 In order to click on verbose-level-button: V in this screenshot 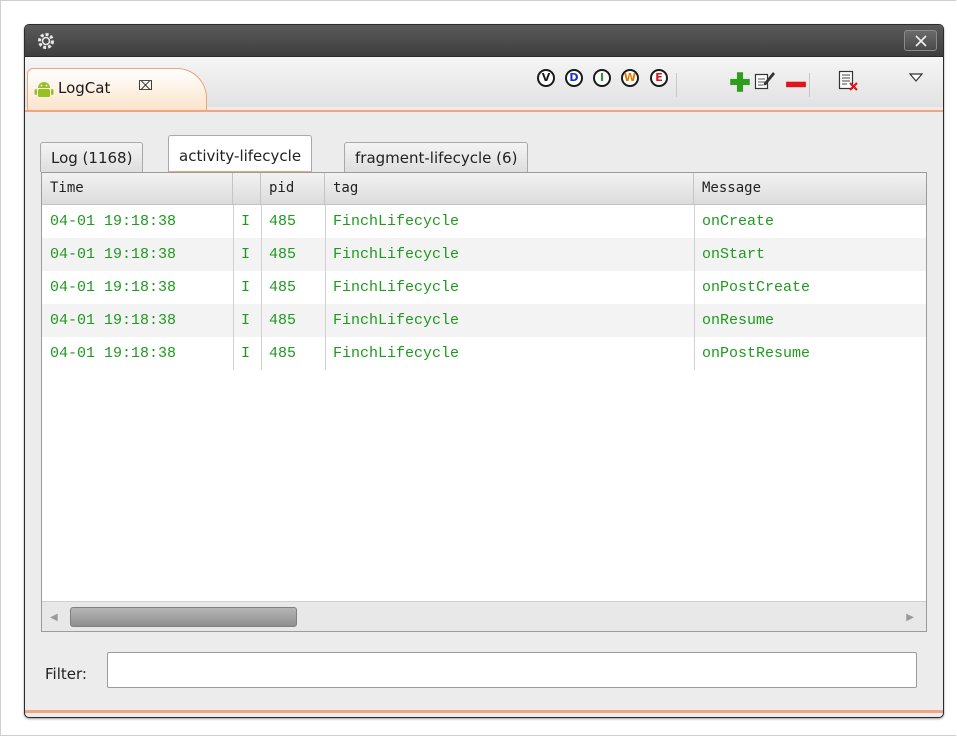, I will do `click(548, 80)`.